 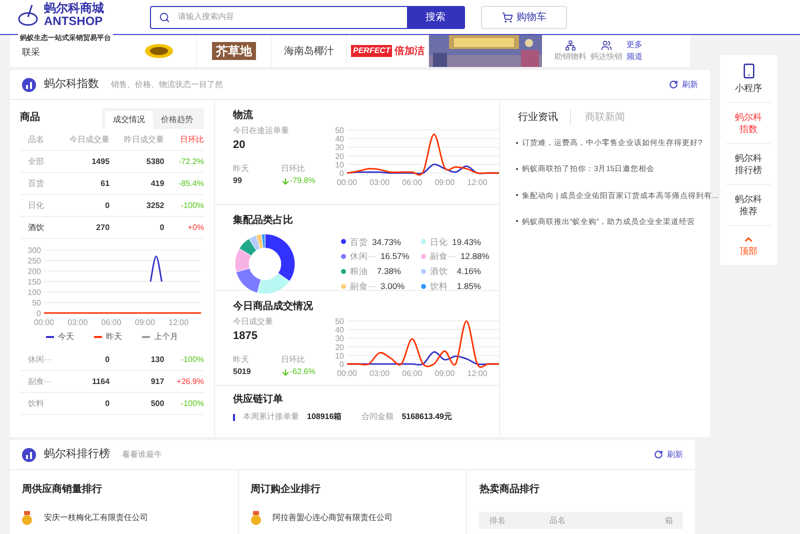 What do you see at coordinates (167, 84) in the screenshot?
I see `panel-subtitle: 销售、价格、物流状态一目了然` at bounding box center [167, 84].